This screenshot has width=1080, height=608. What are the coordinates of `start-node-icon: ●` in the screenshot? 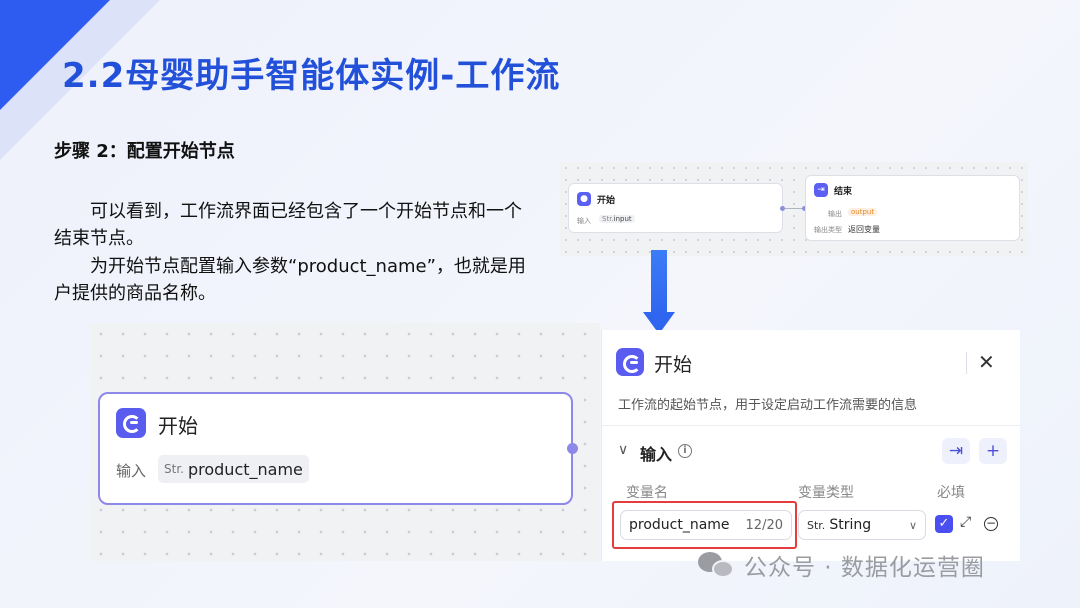 It's located at (584, 199).